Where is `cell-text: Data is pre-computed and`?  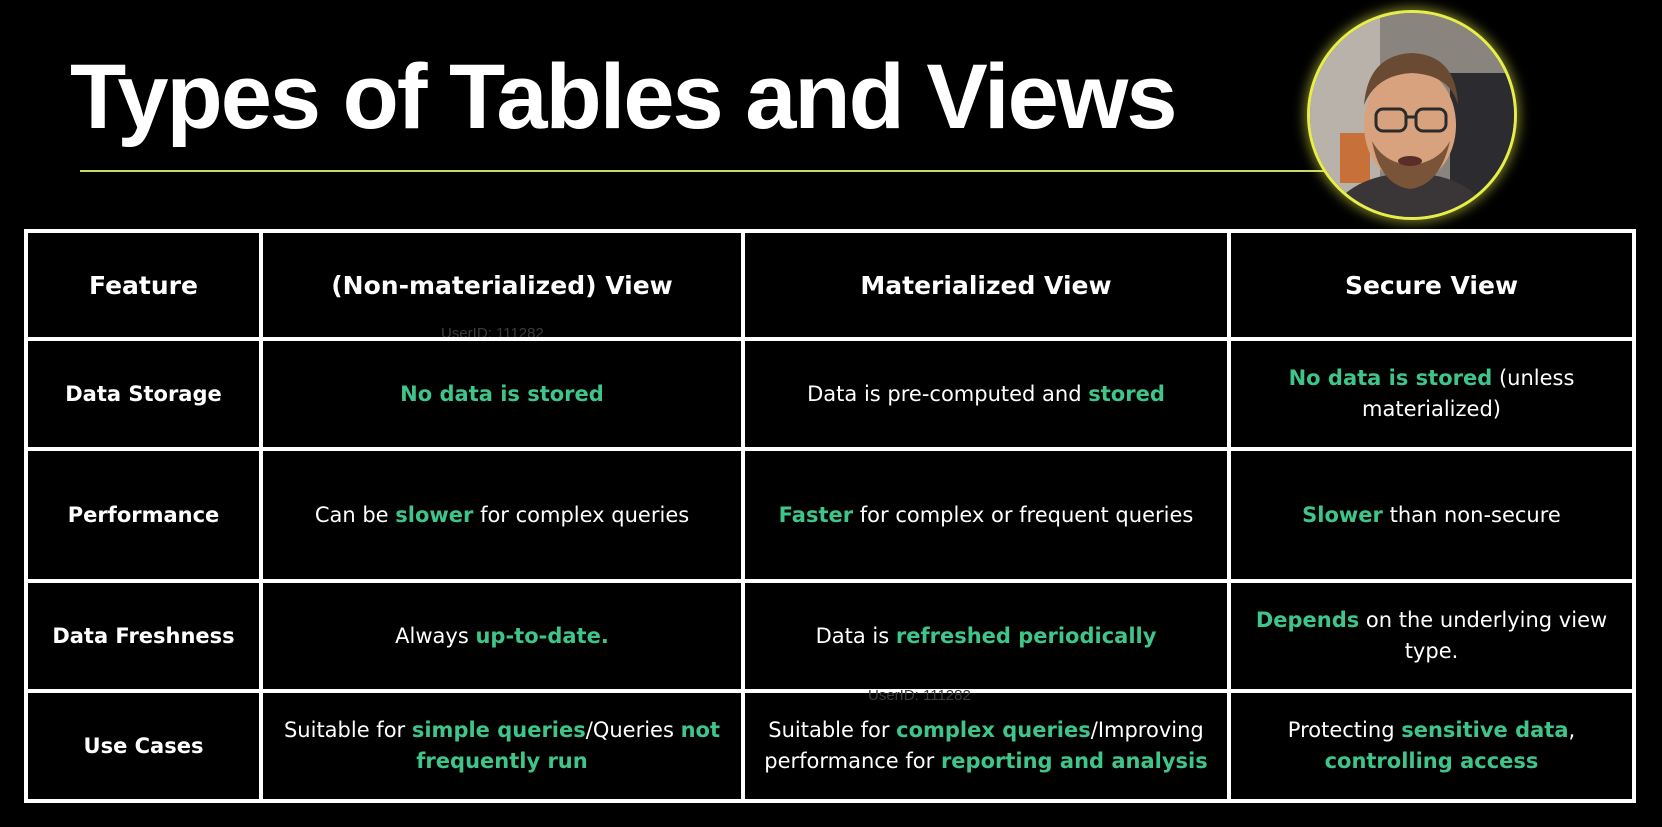 cell-text: Data is pre-computed and is located at coordinates (948, 393).